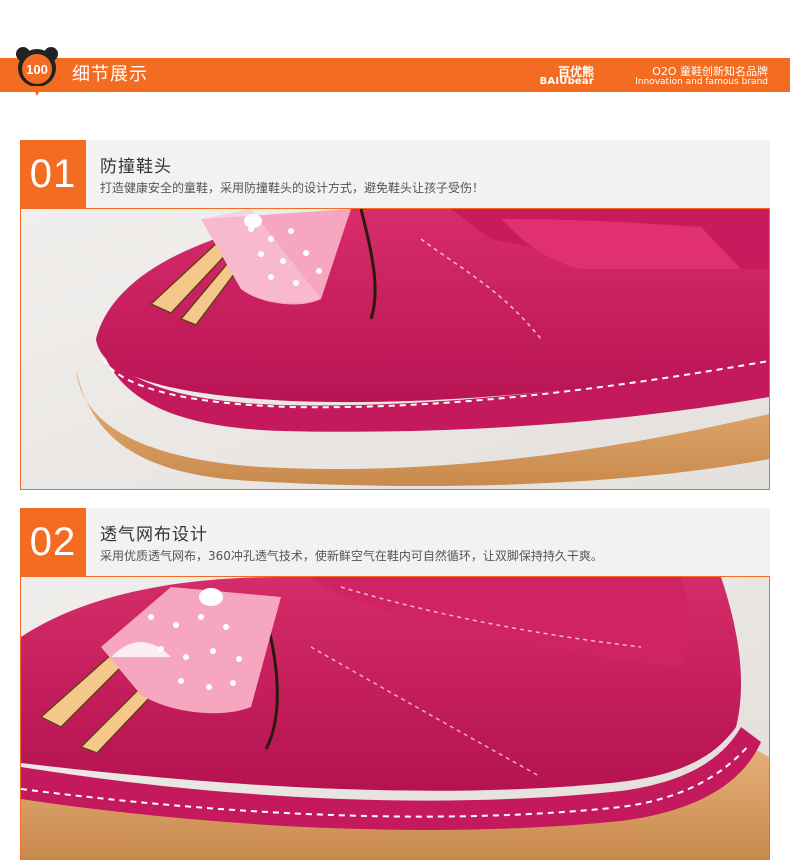 The image size is (790, 864). I want to click on bear-logo-icon: 100, so click(37, 72).